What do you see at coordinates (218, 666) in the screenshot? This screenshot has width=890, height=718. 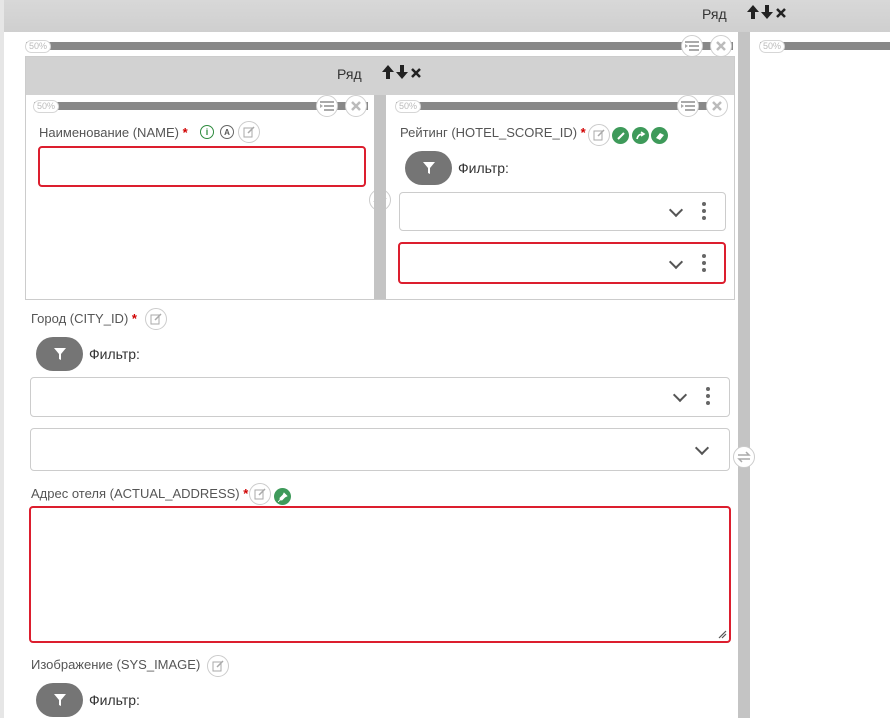 I see `image-edit-icon` at bounding box center [218, 666].